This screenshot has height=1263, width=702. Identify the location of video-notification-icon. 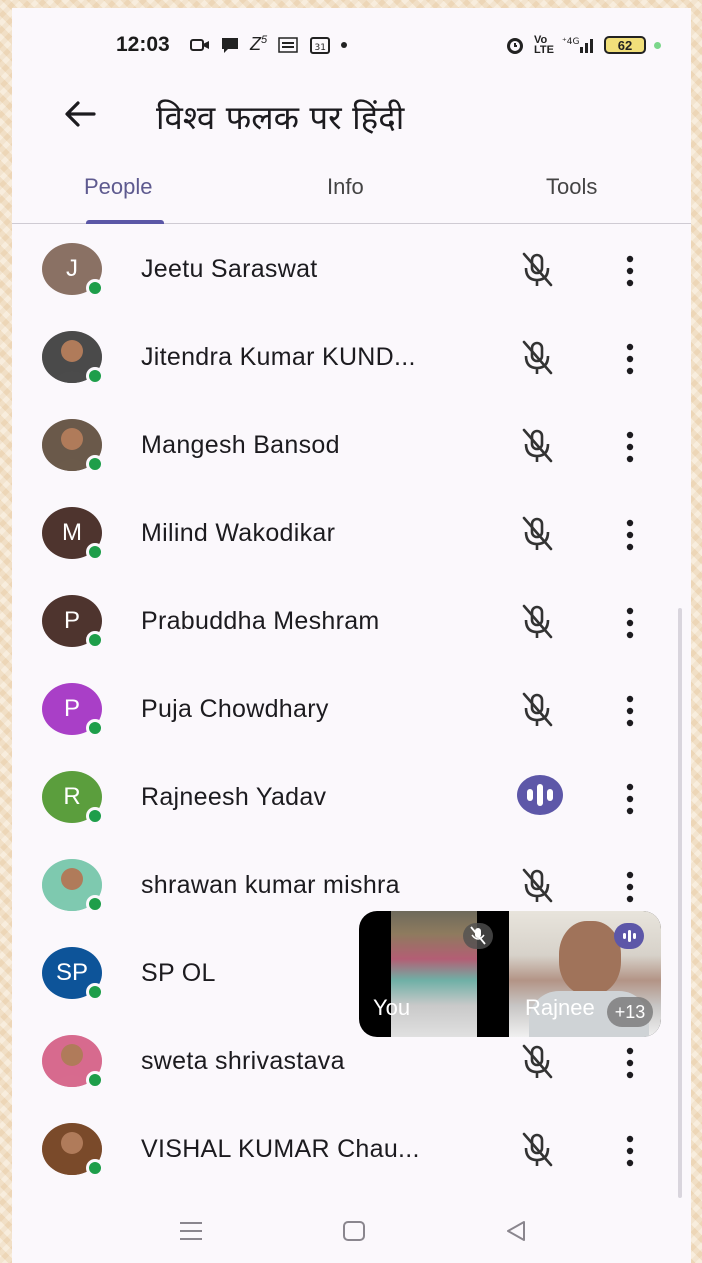
(199, 44).